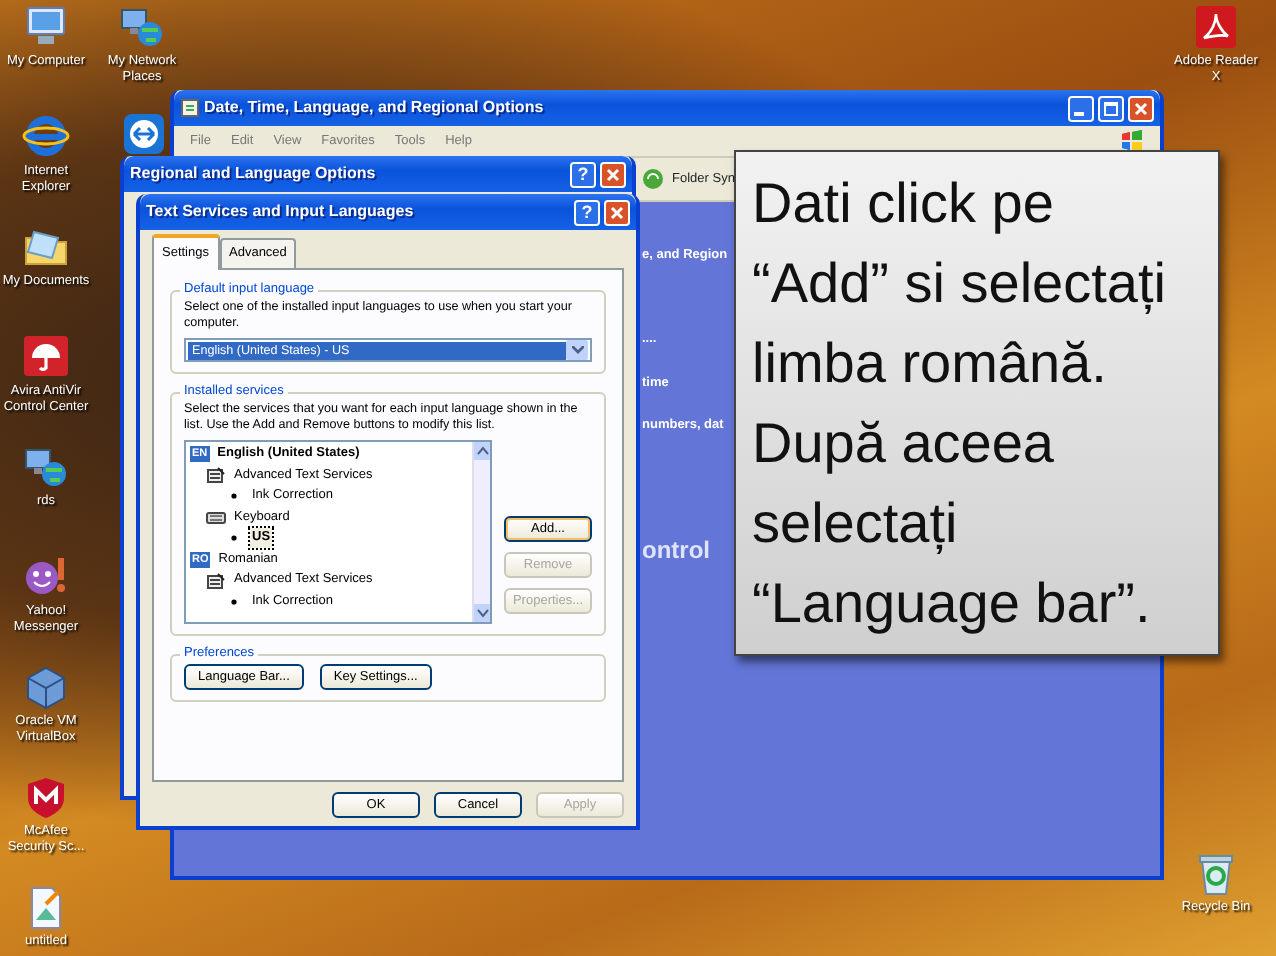  Describe the element at coordinates (46, 27) in the screenshot. I see `monitor-icon` at that location.